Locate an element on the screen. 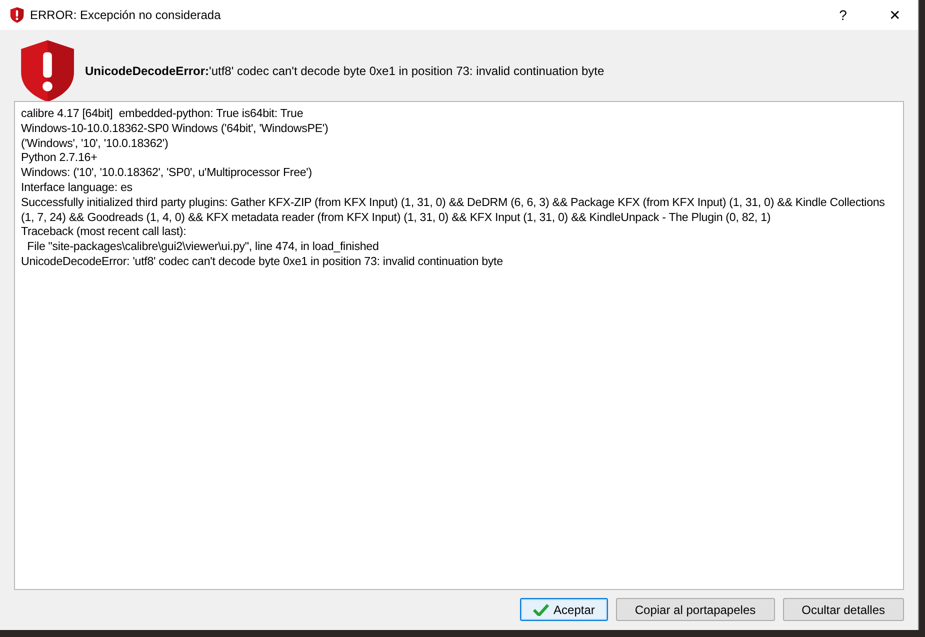 Image resolution: width=925 pixels, height=637 pixels. detail-line: Traceback (most recent call last): is located at coordinates (104, 232).